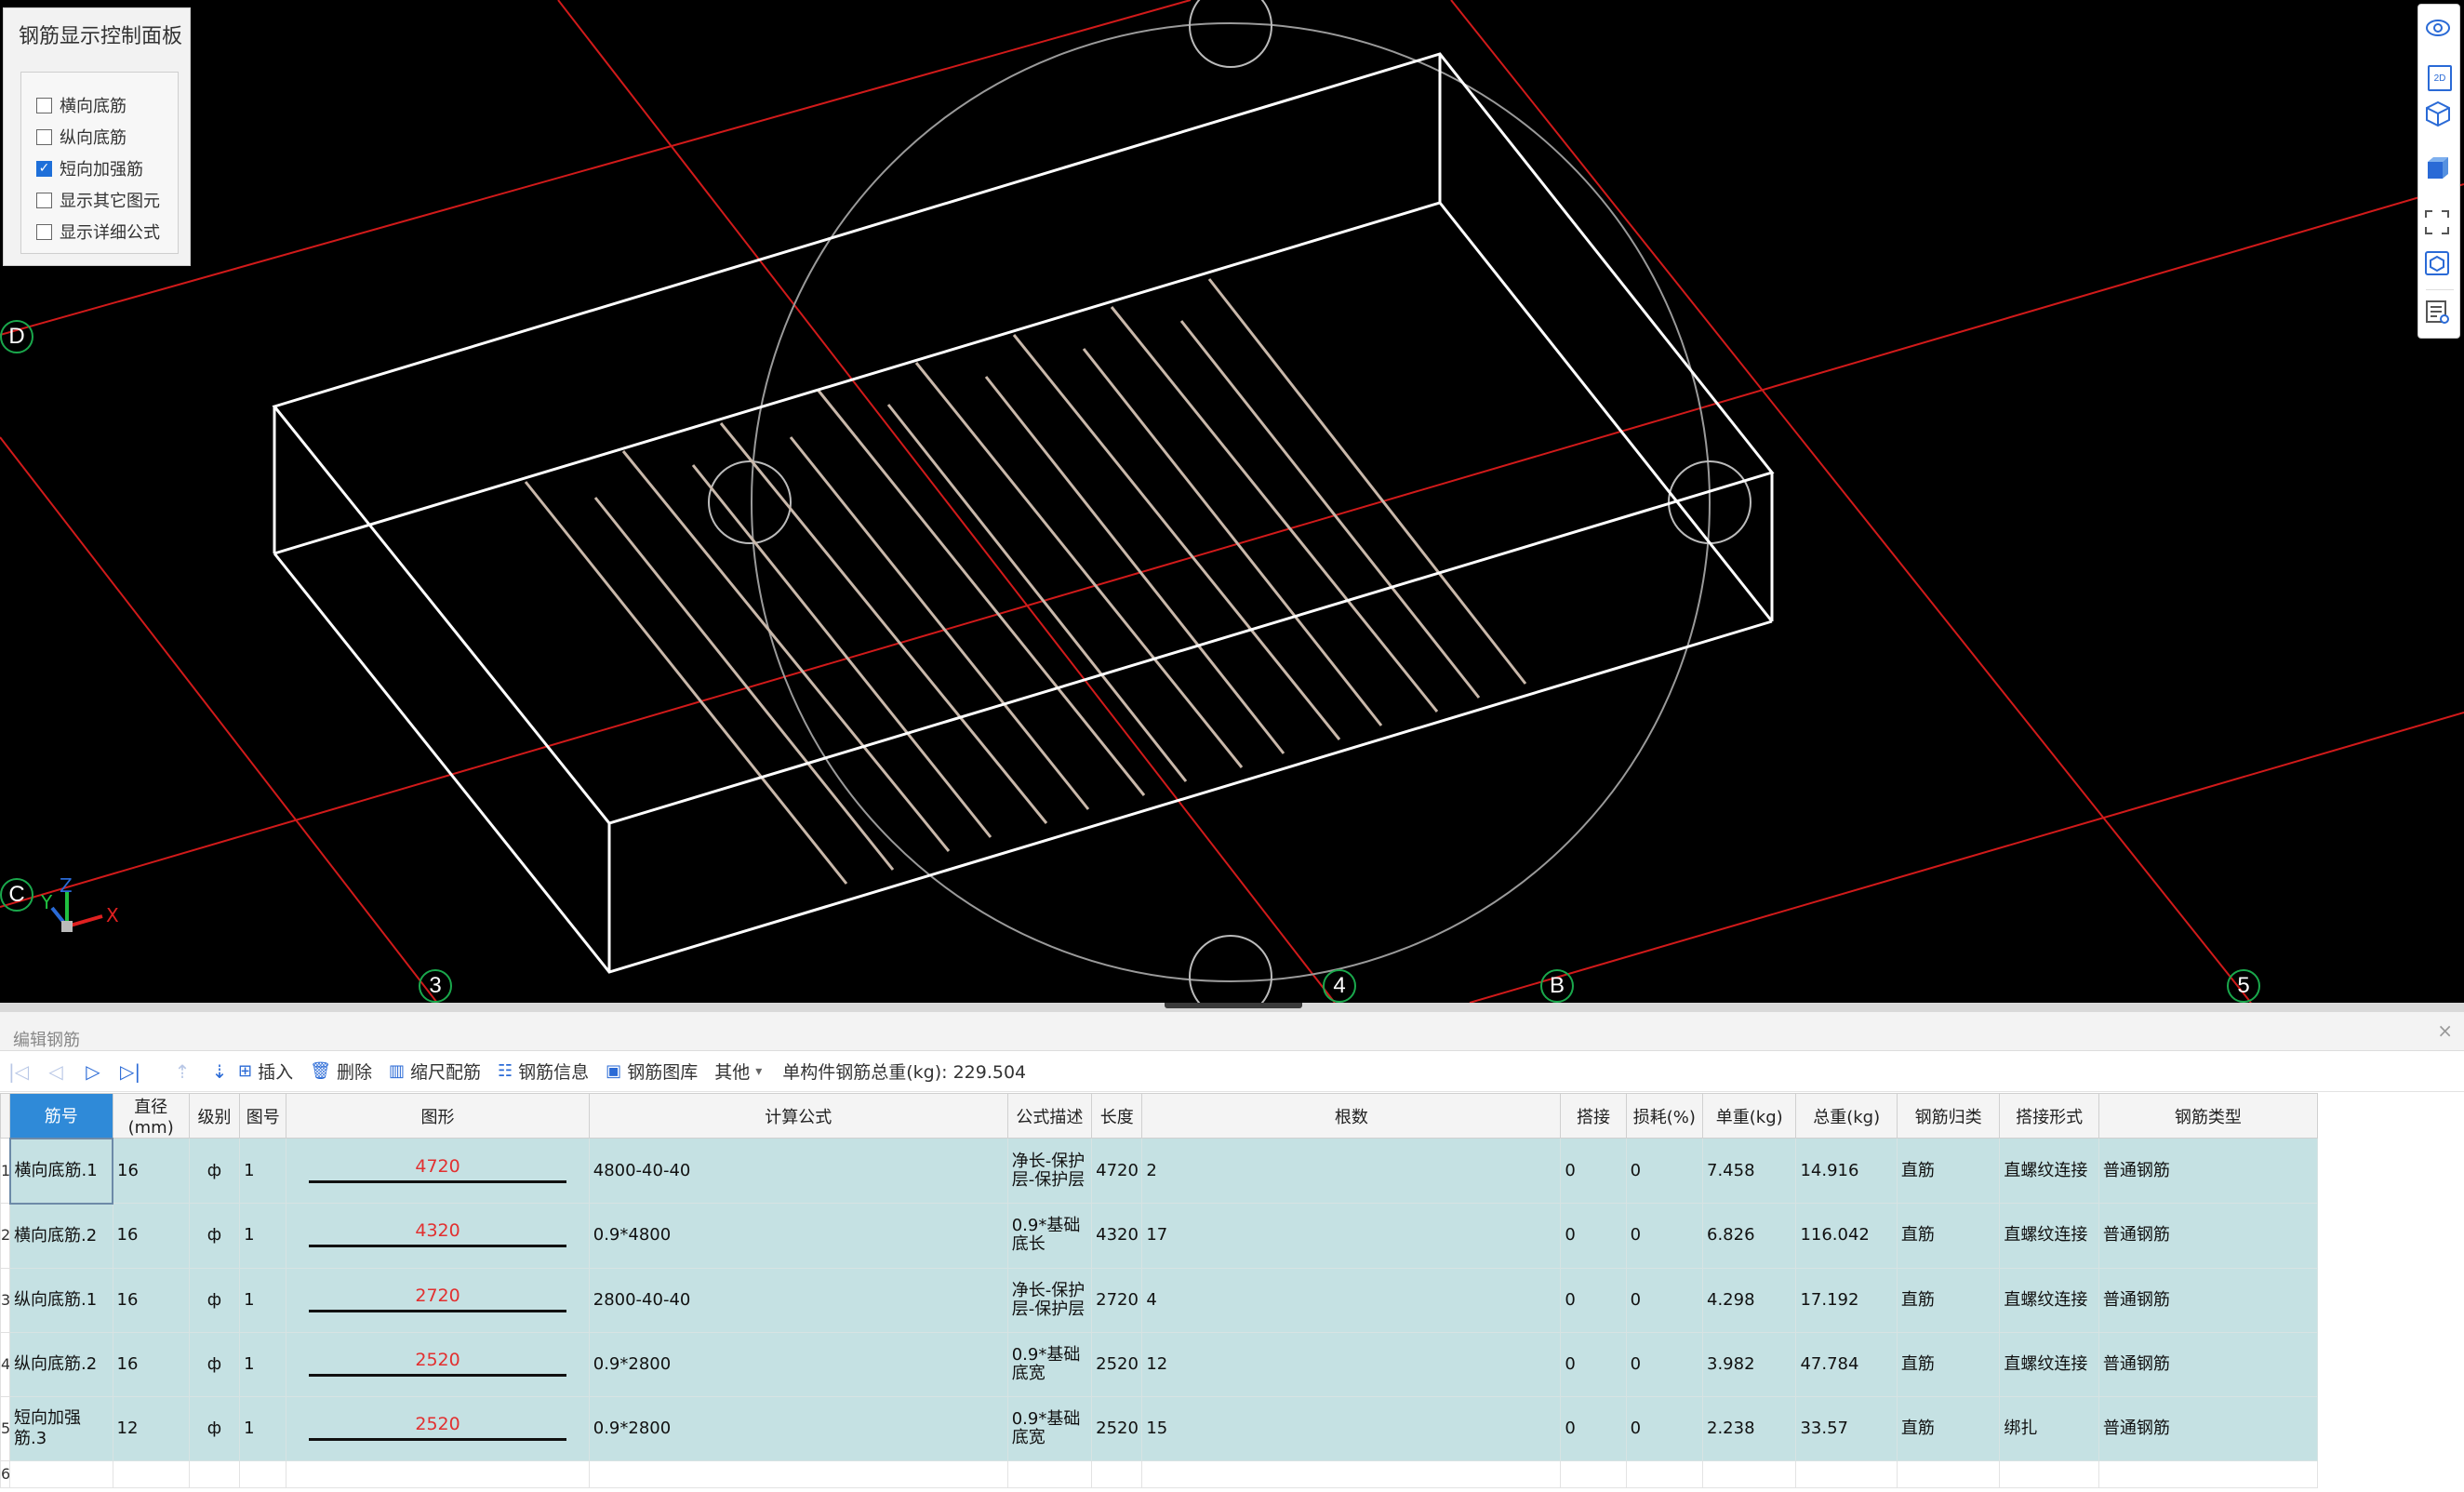 The height and width of the screenshot is (1492, 2464). What do you see at coordinates (341, 1071) in the screenshot?
I see `delete-button: 🗑 删除` at bounding box center [341, 1071].